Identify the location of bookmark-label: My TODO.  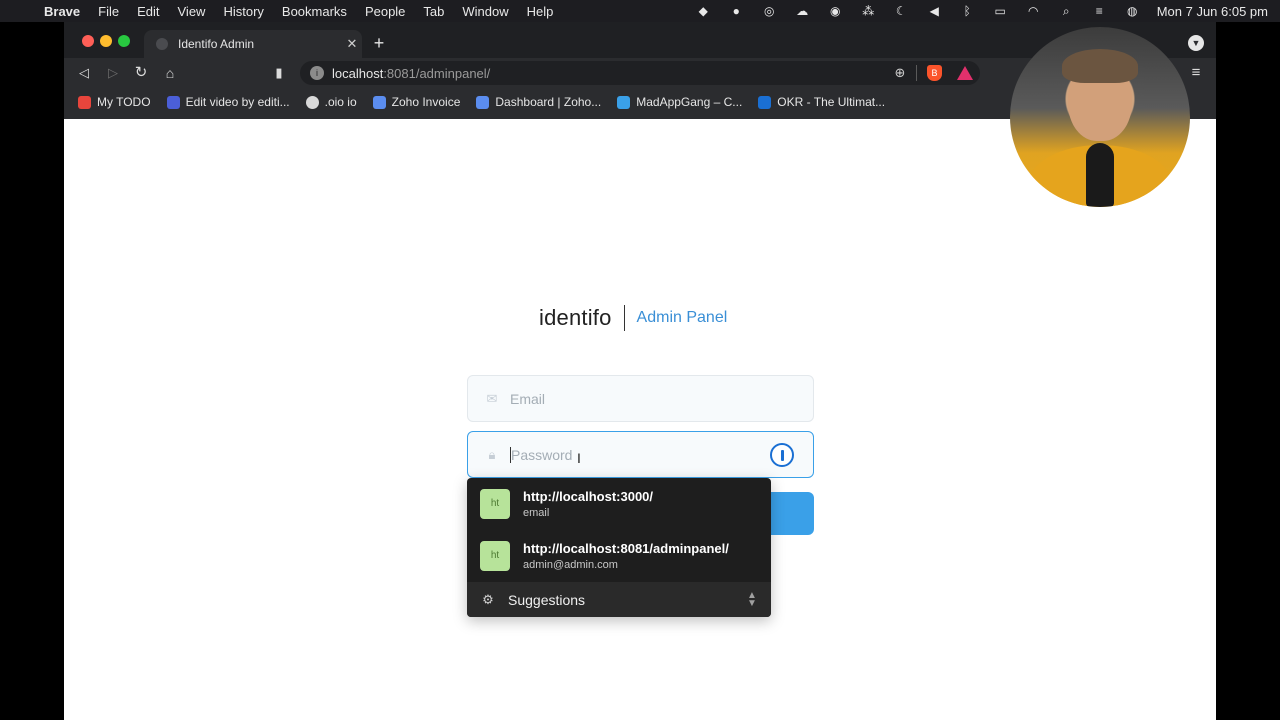
(124, 102).